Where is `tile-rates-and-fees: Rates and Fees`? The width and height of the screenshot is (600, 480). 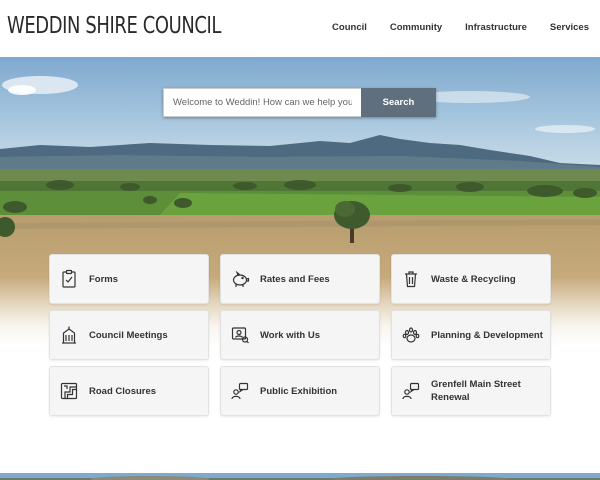
tile-rates-and-fees: Rates and Fees is located at coordinates (300, 279).